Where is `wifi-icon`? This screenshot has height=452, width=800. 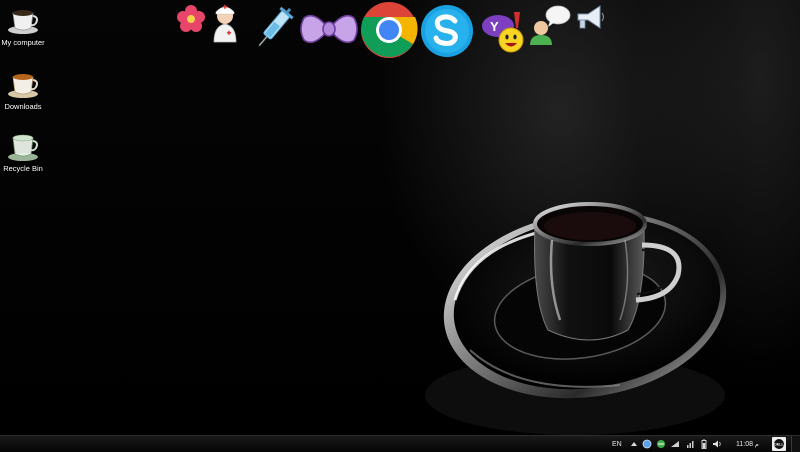 wifi-icon is located at coordinates (675, 444).